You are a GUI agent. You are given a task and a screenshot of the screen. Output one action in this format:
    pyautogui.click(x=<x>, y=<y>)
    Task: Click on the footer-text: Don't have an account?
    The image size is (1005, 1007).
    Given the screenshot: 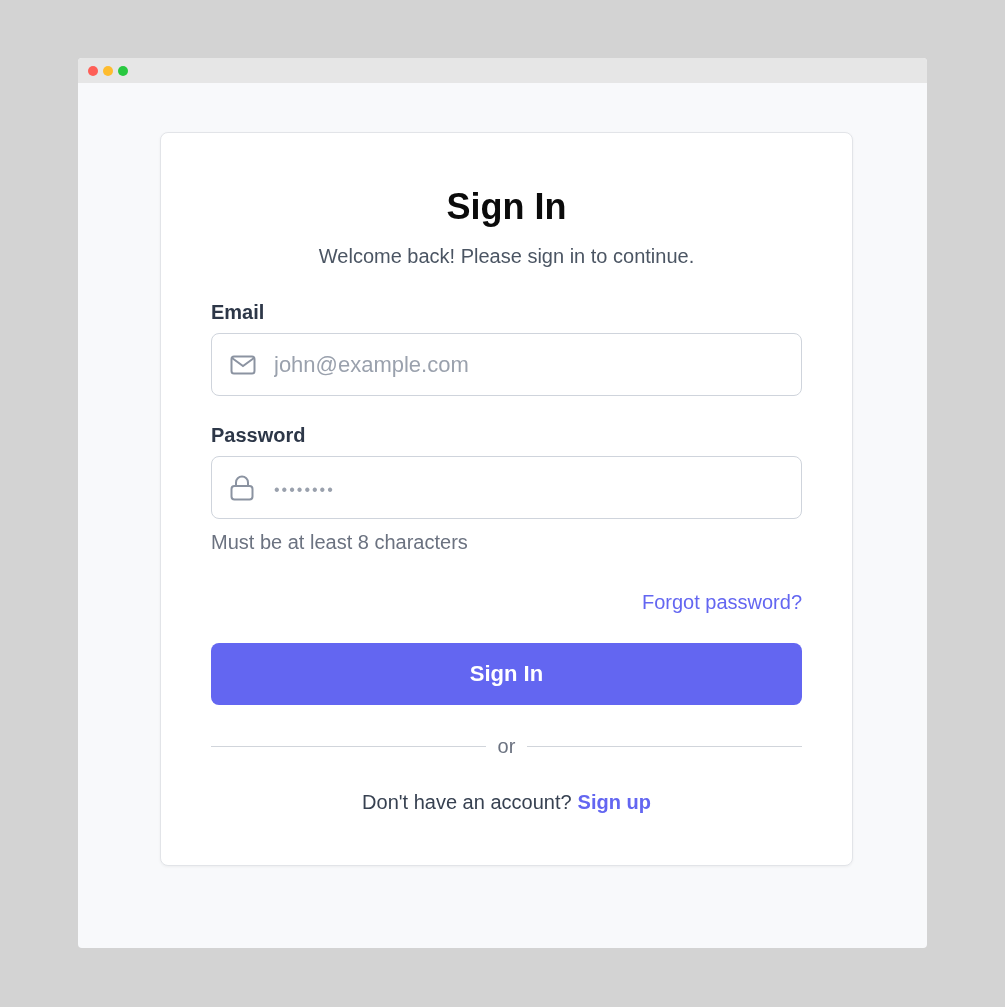 What is the action you would take?
    pyautogui.click(x=467, y=802)
    